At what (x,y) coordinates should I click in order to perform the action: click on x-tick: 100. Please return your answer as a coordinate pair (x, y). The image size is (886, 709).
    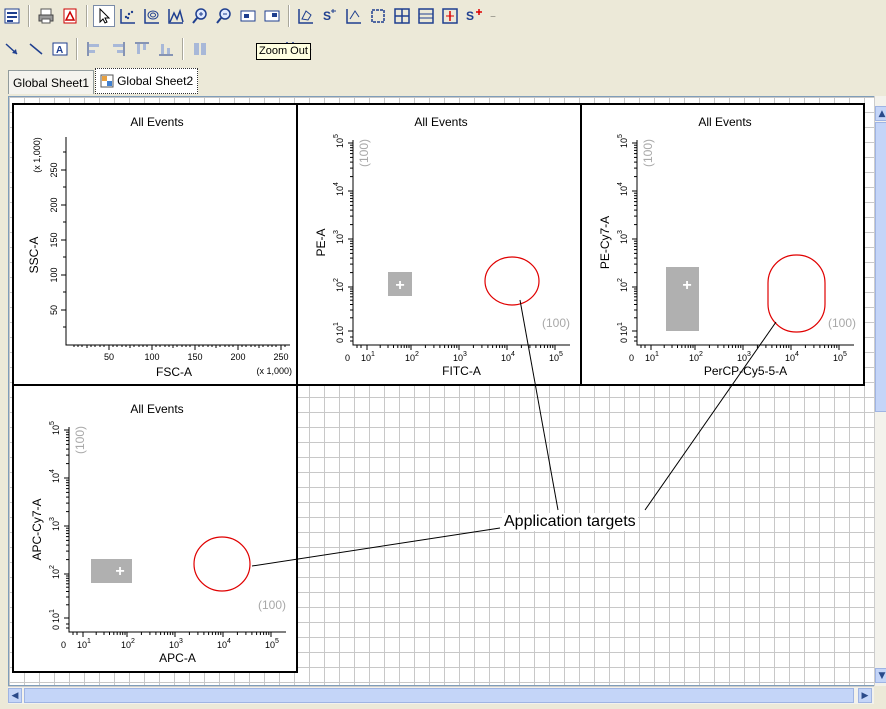
    Looking at the image, I should click on (151, 357).